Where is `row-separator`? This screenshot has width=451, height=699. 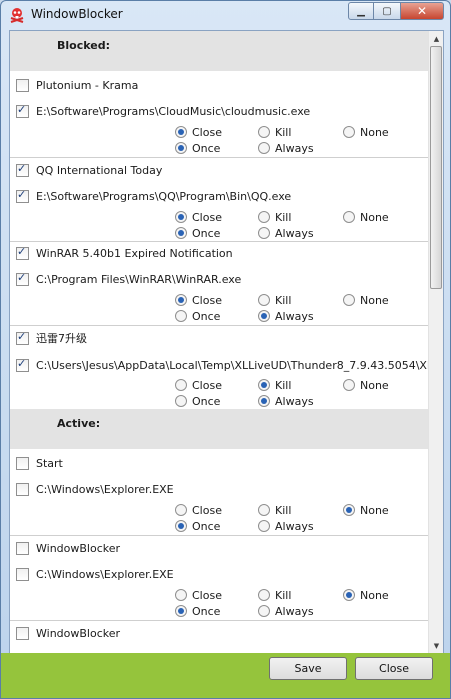
row-separator is located at coordinates (219, 535).